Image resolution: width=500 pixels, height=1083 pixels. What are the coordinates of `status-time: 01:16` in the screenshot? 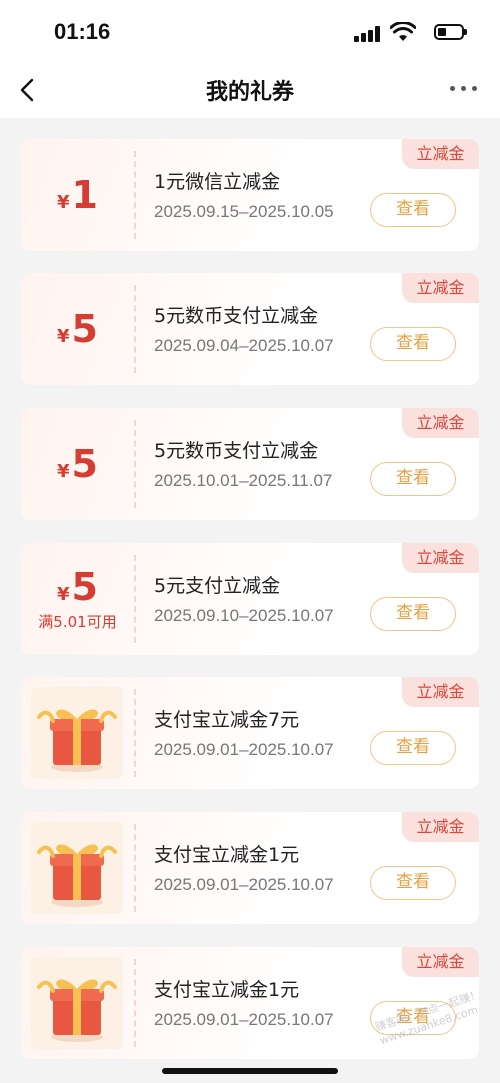 It's located at (82, 31).